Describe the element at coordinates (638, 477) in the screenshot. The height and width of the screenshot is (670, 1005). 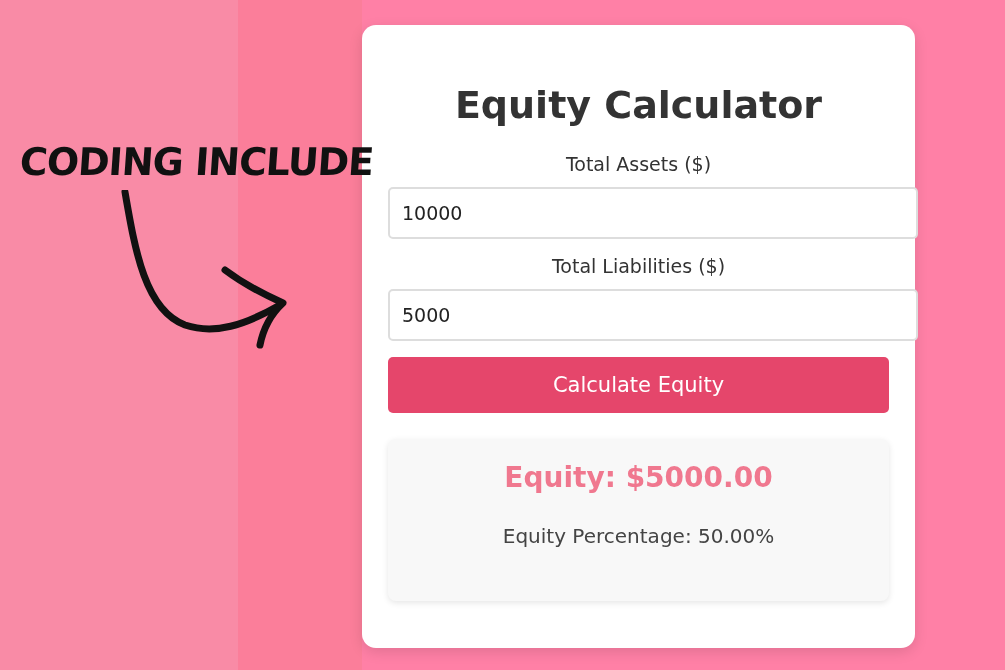
I see `equity-result: Equity: $5000.00` at that location.